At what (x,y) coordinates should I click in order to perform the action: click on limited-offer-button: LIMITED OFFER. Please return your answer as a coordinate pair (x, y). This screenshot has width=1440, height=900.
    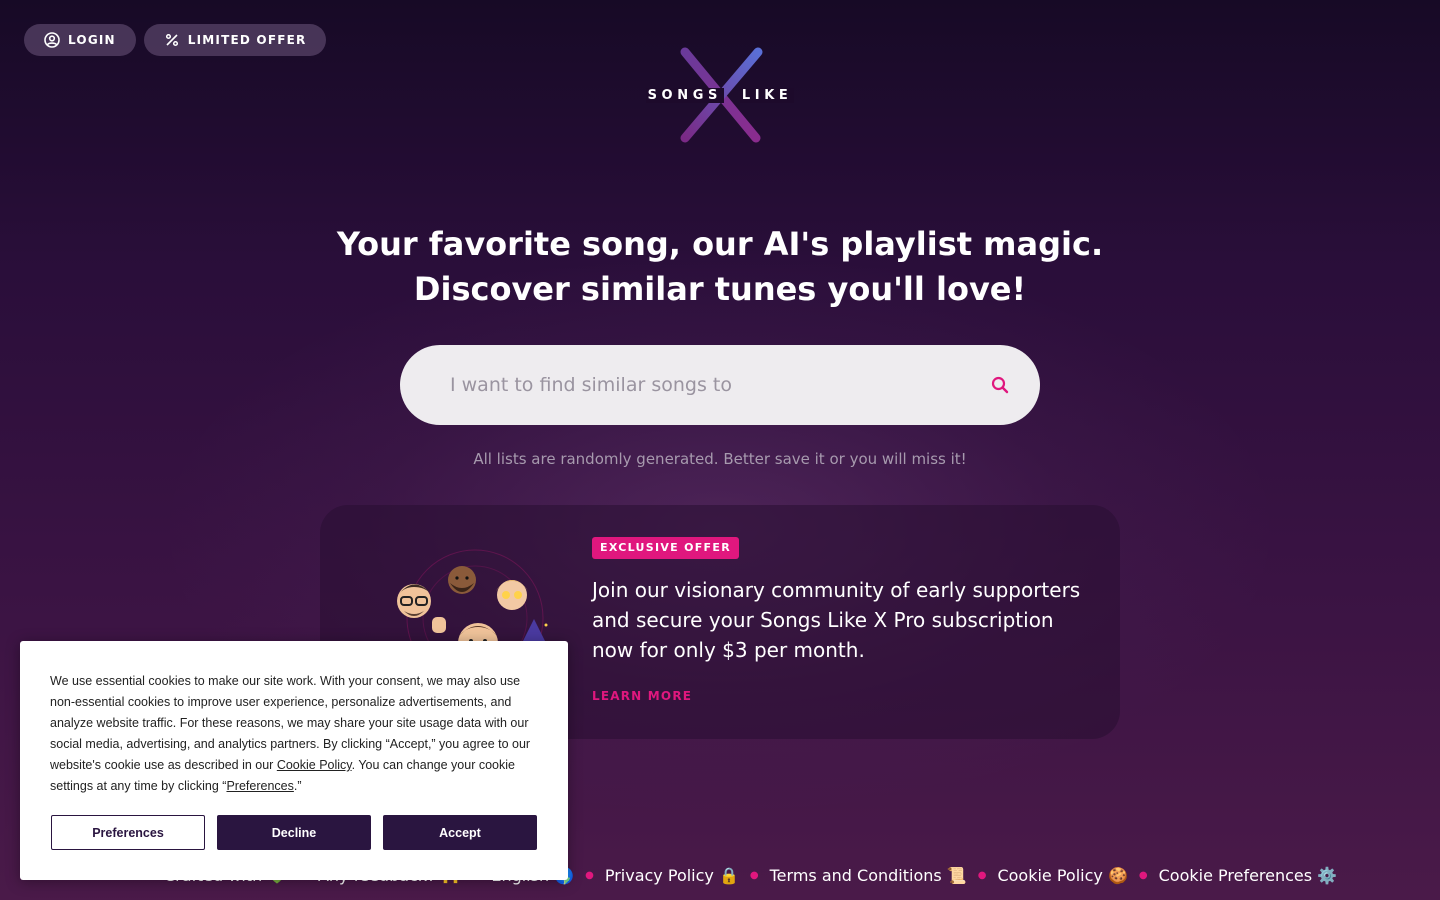
    Looking at the image, I should click on (235, 40).